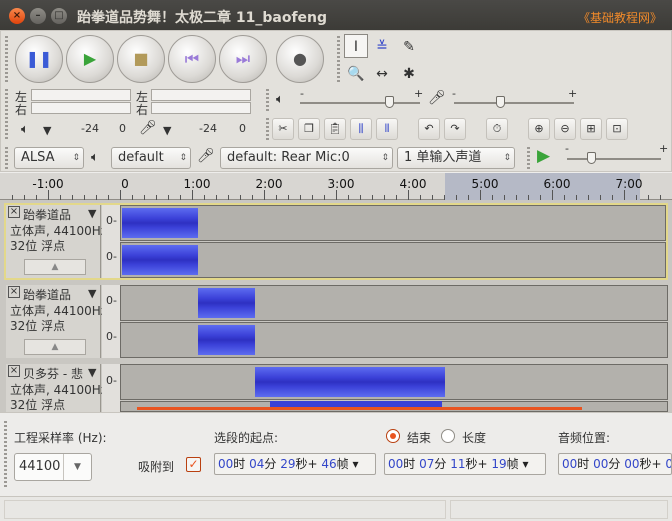  Describe the element at coordinates (309, 129) in the screenshot. I see `copy-button: ❐` at that location.